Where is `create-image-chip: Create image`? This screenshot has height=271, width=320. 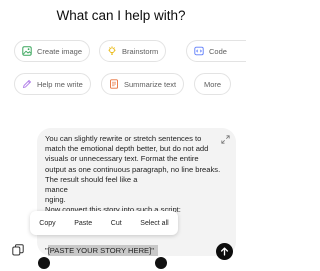 create-image-chip: Create image is located at coordinates (52, 51).